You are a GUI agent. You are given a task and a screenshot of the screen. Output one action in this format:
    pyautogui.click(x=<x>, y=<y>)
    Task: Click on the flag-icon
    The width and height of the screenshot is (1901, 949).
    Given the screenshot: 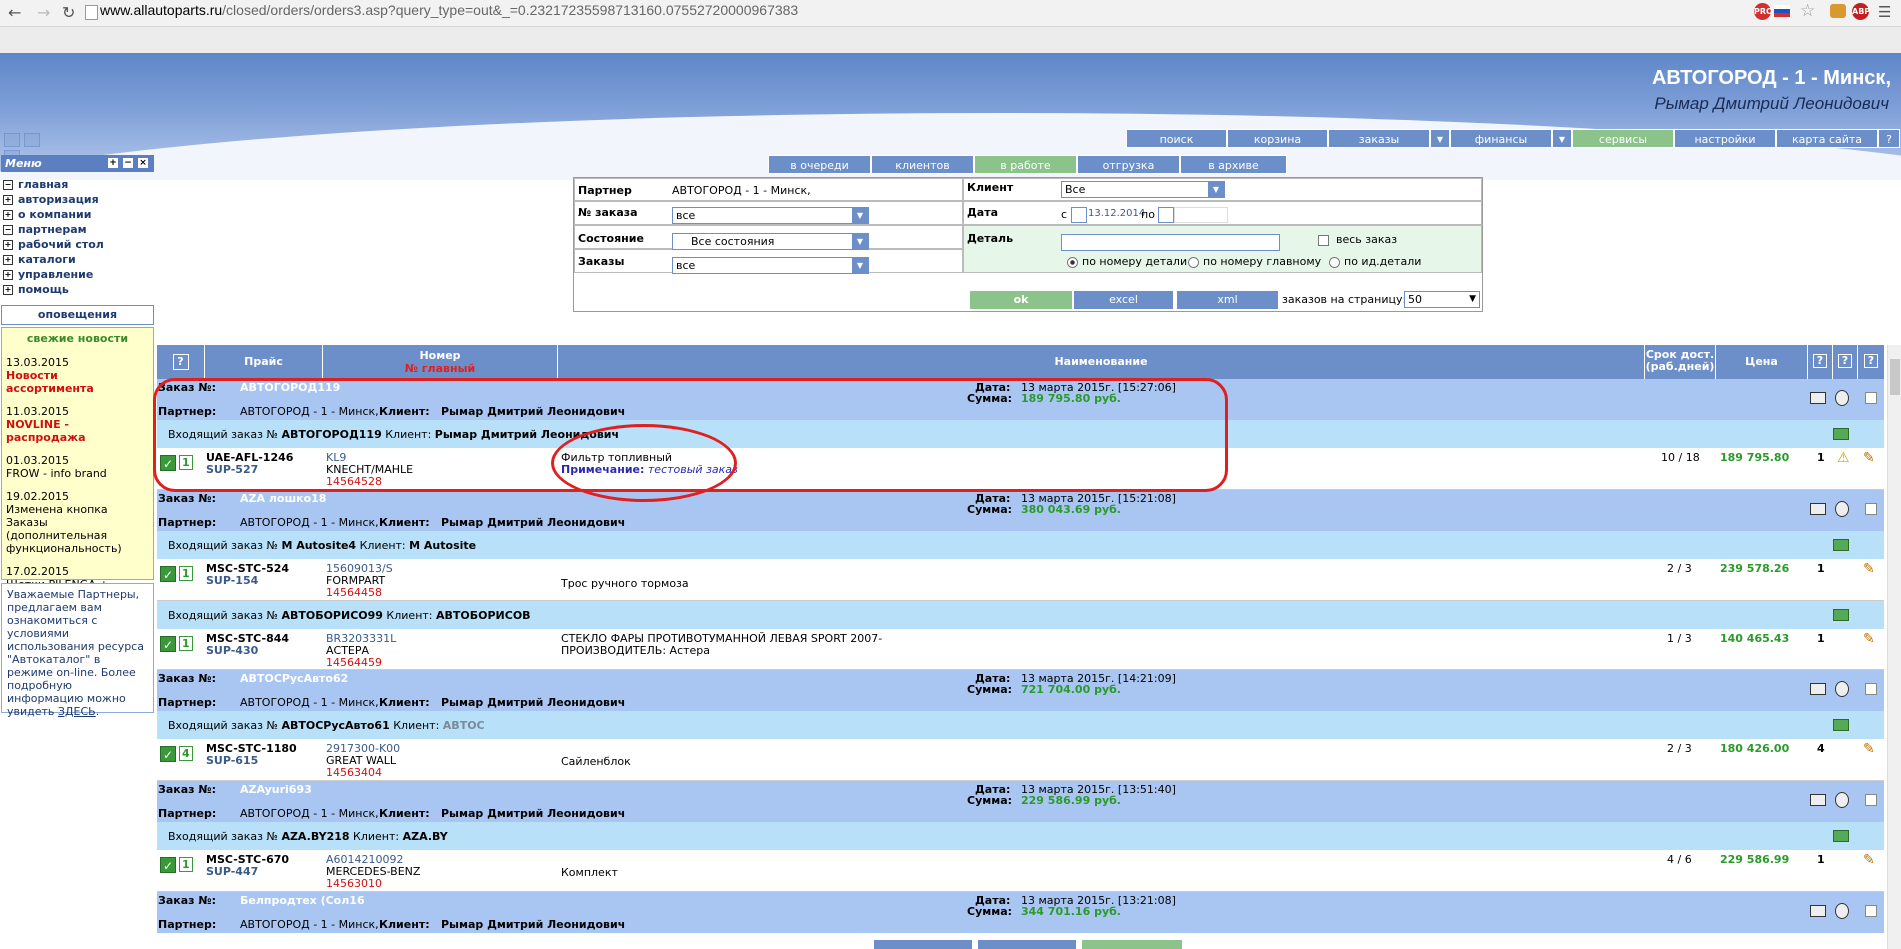 What is the action you would take?
    pyautogui.click(x=1782, y=11)
    